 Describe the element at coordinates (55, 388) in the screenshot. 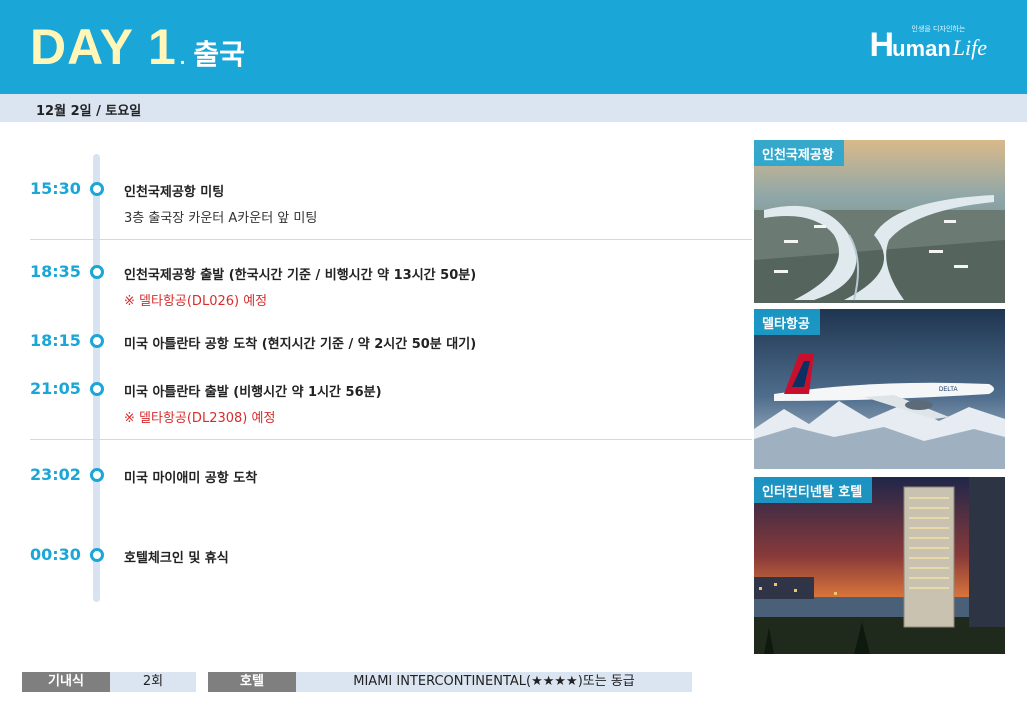

I see `schedule-time: 21:05` at that location.